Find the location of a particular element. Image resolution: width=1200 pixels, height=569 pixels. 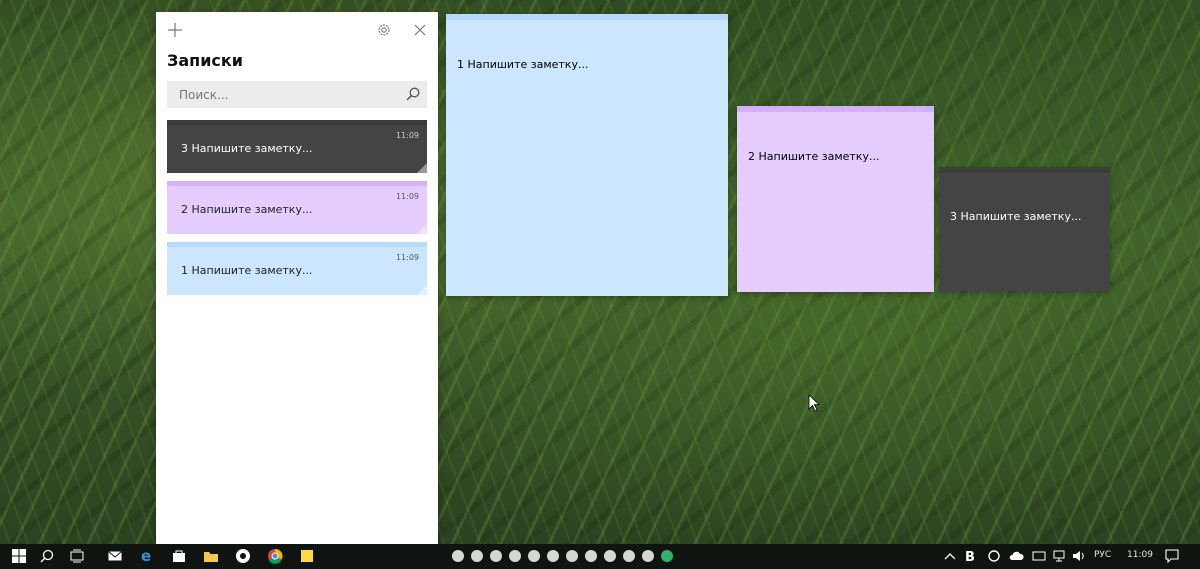

language-indicator: РУС is located at coordinates (1102, 555).